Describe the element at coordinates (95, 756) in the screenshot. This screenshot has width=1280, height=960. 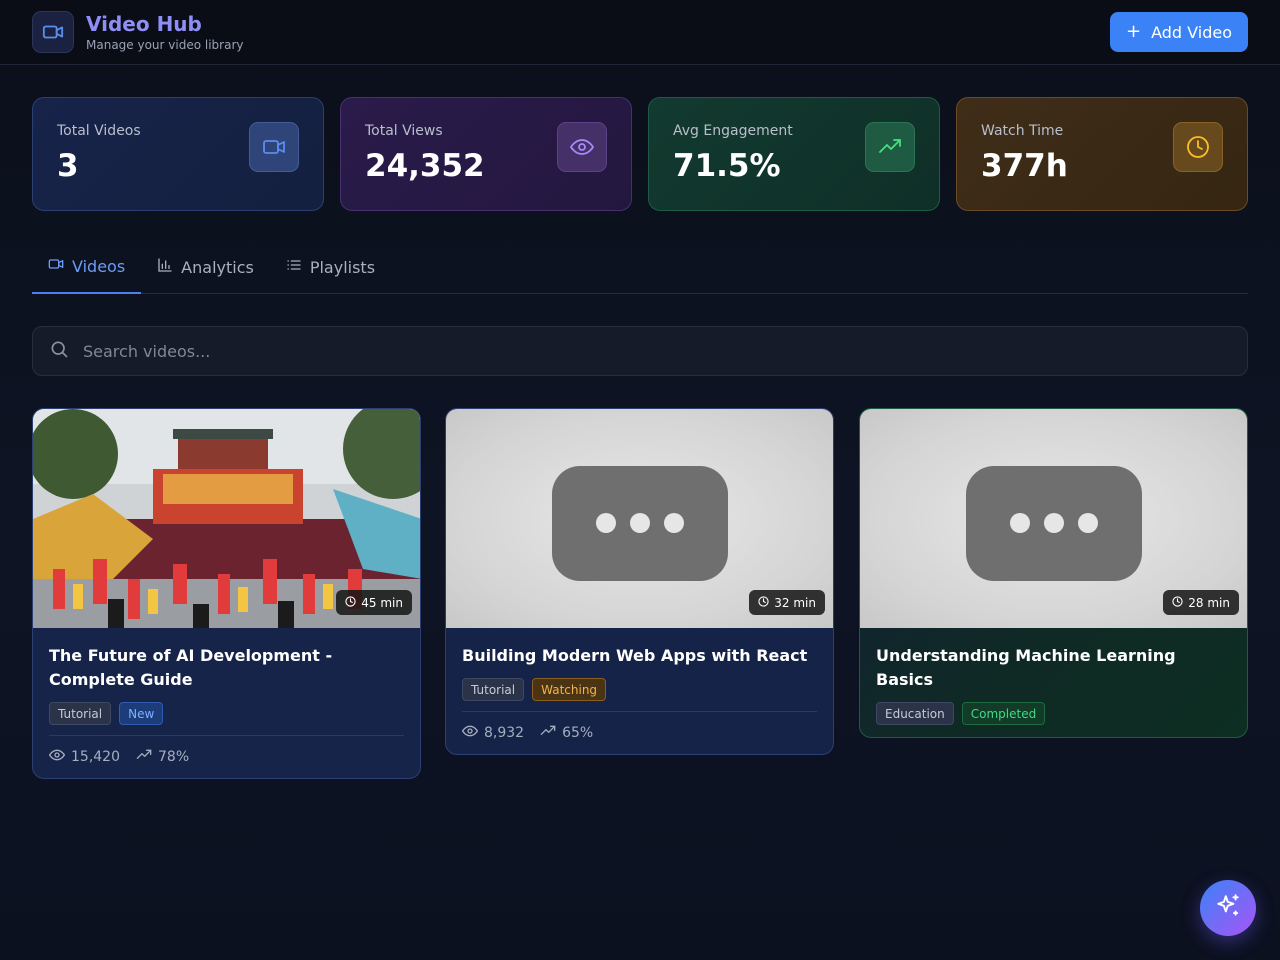
I see `views-count: 15,420` at that location.